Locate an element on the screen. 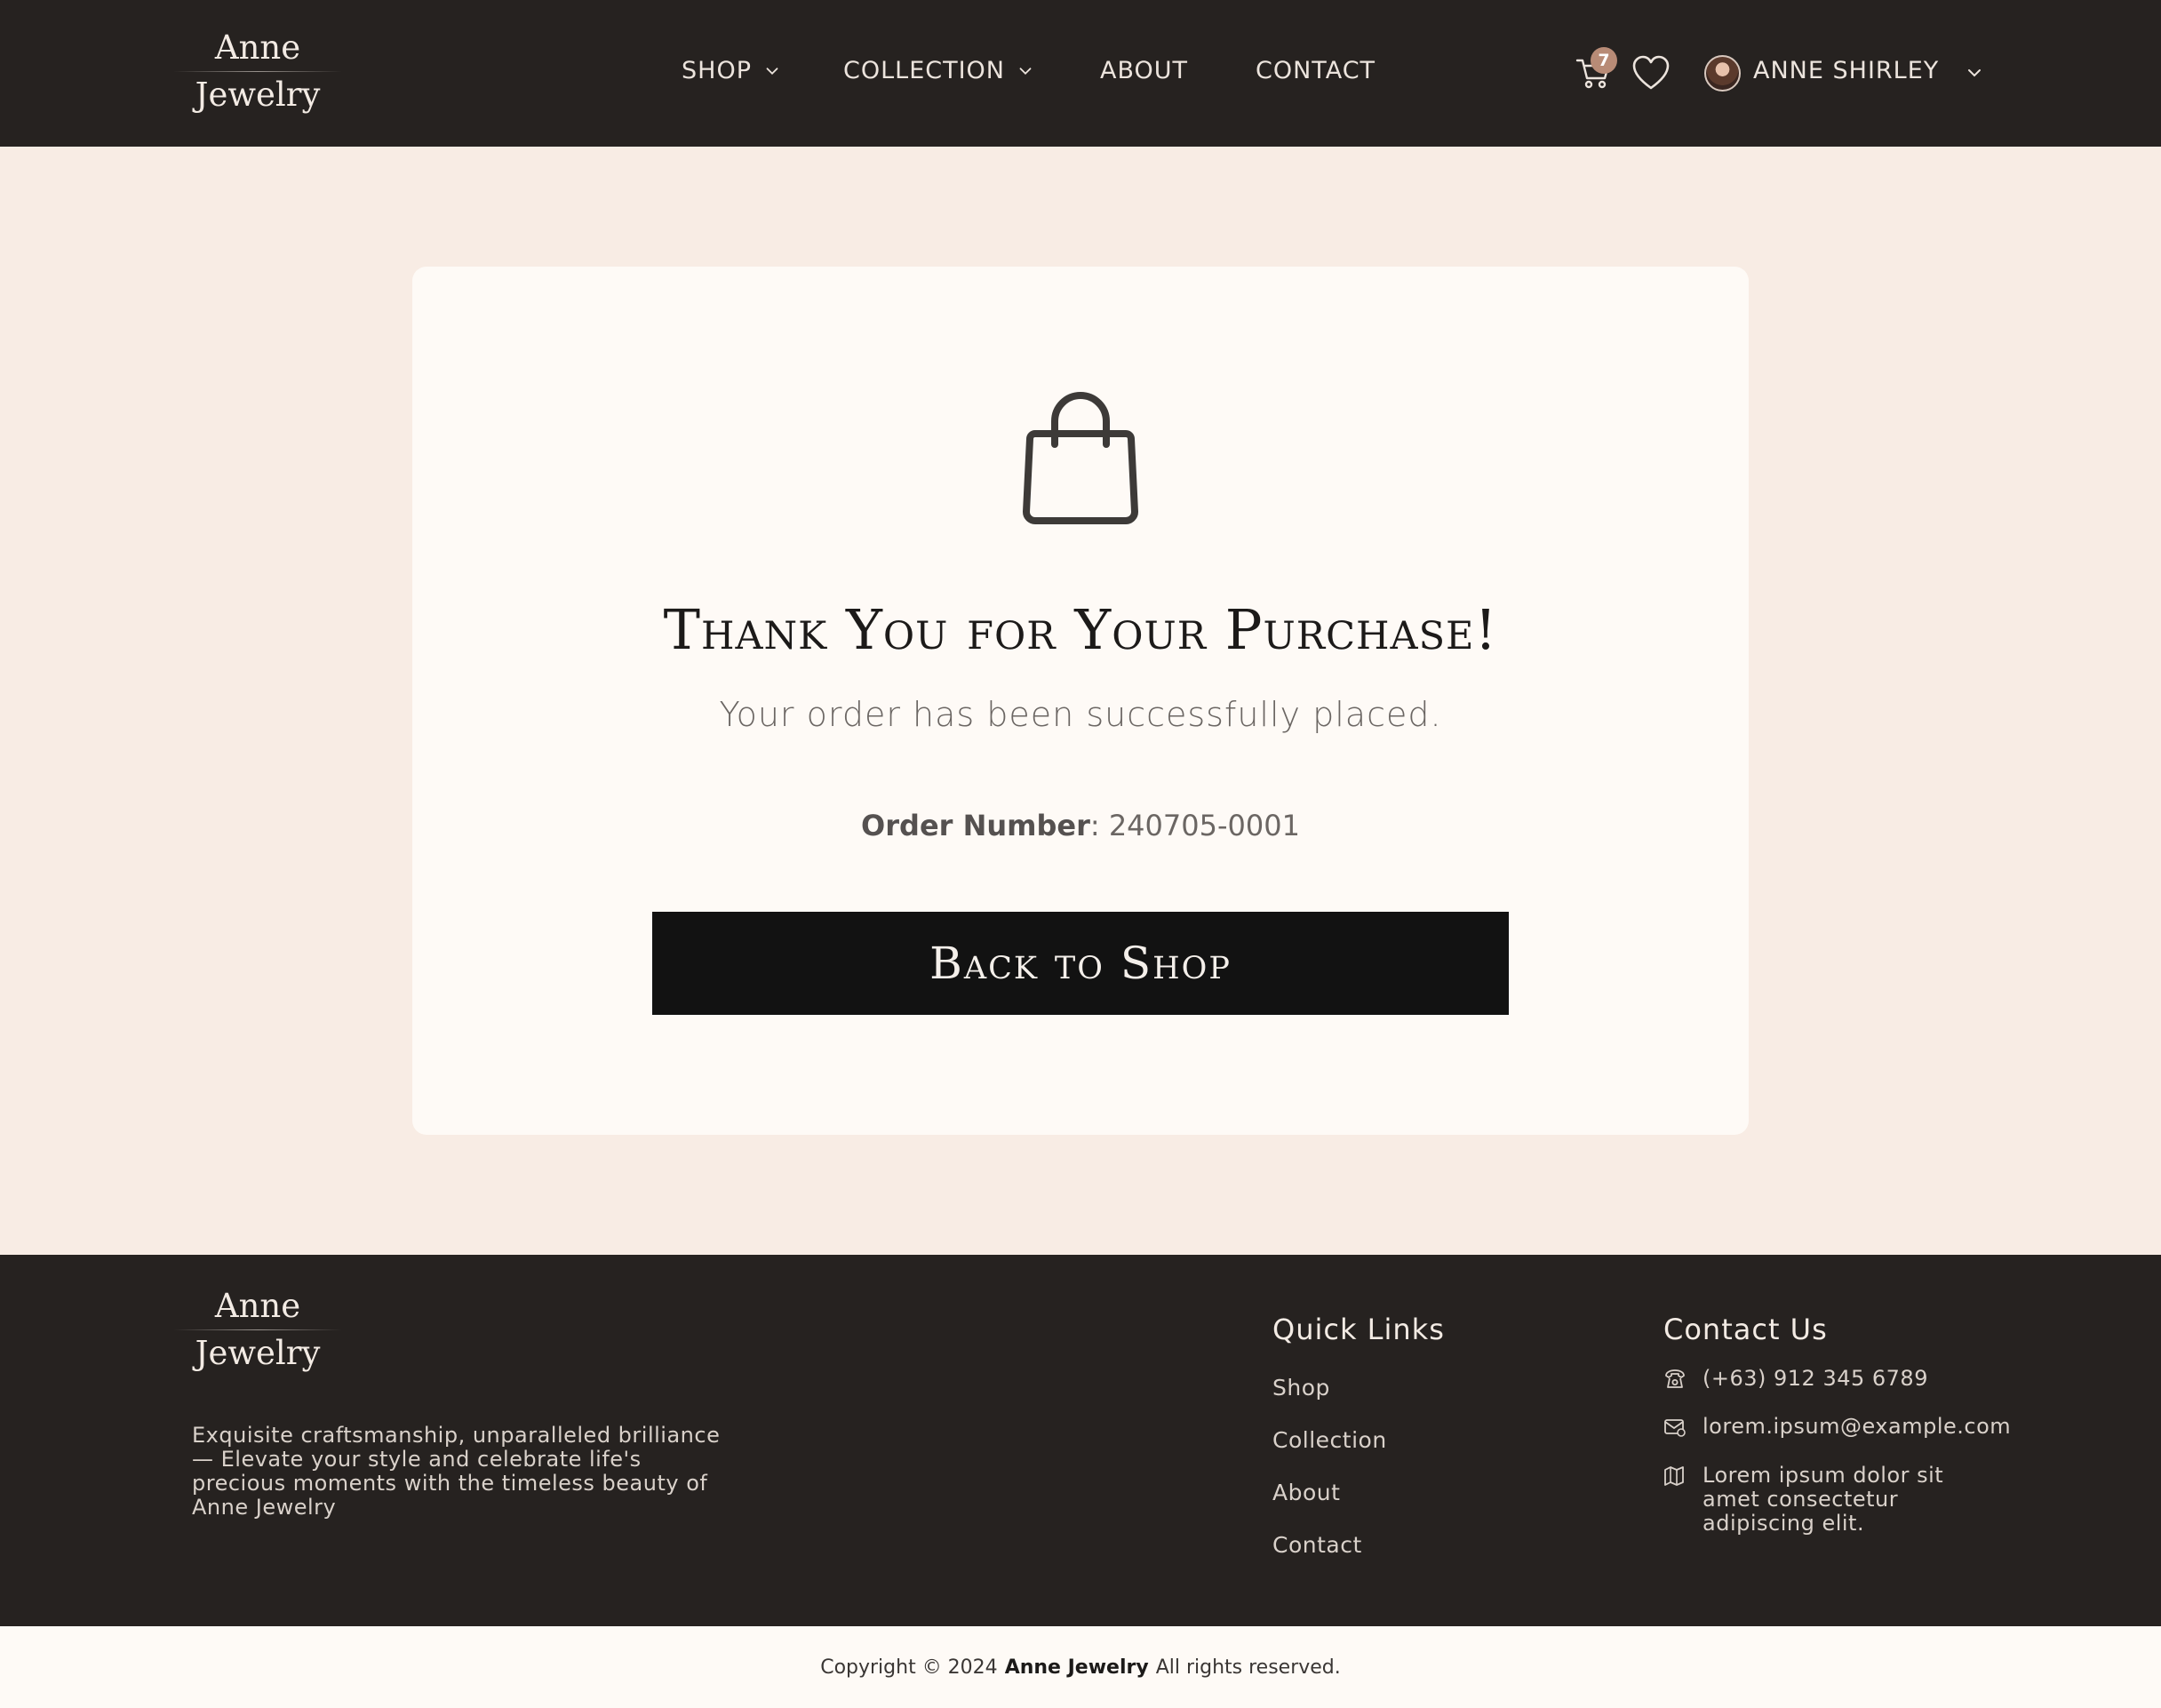  user-name: ANNE SHIRLEY is located at coordinates (1846, 70).